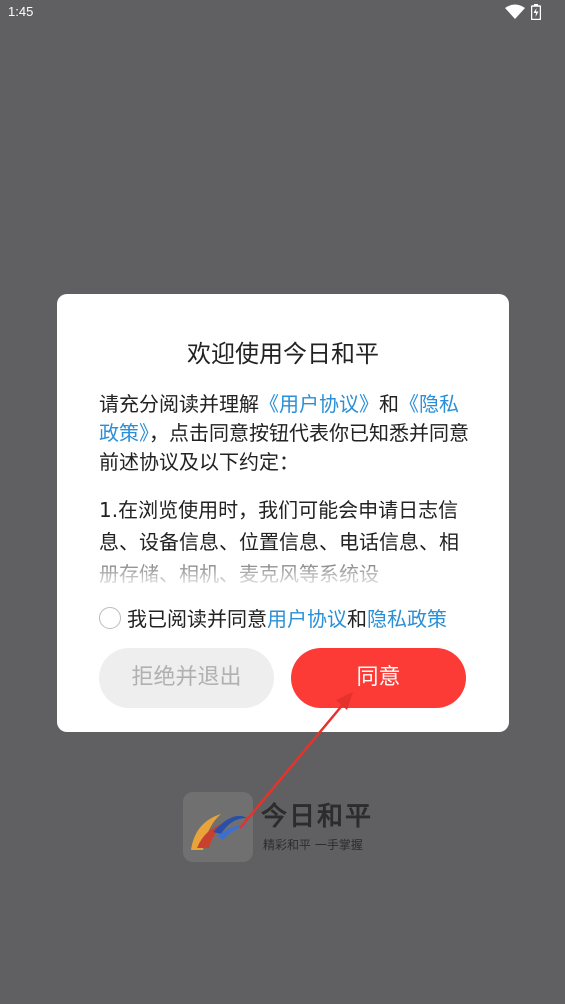  What do you see at coordinates (283, 570) in the screenshot?
I see `terms-fade` at bounding box center [283, 570].